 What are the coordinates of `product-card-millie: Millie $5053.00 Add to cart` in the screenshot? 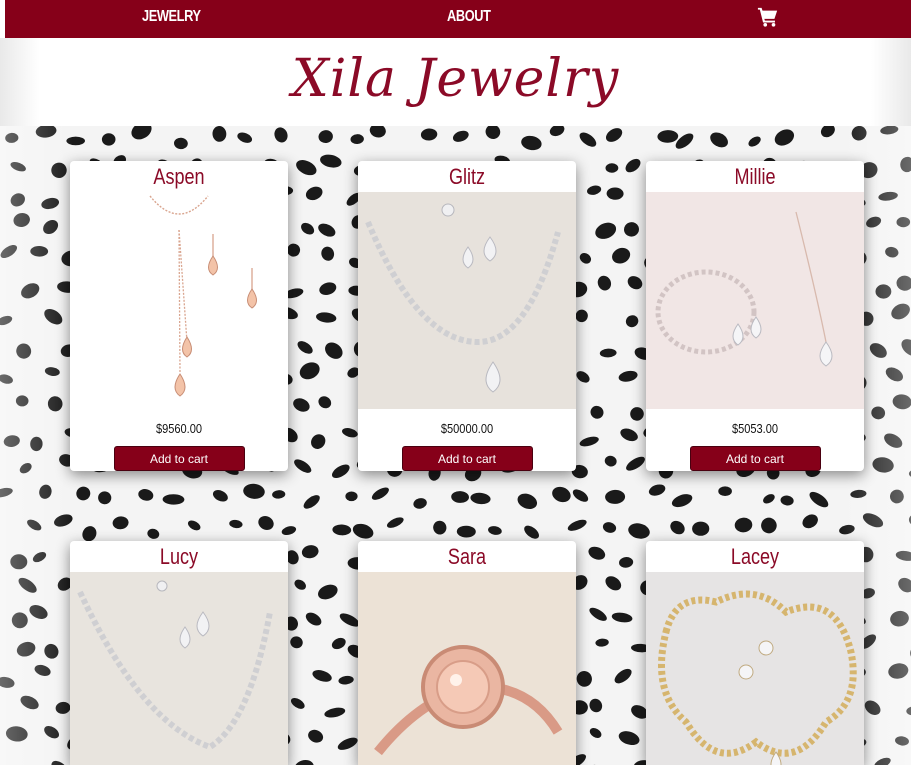 It's located at (755, 316).